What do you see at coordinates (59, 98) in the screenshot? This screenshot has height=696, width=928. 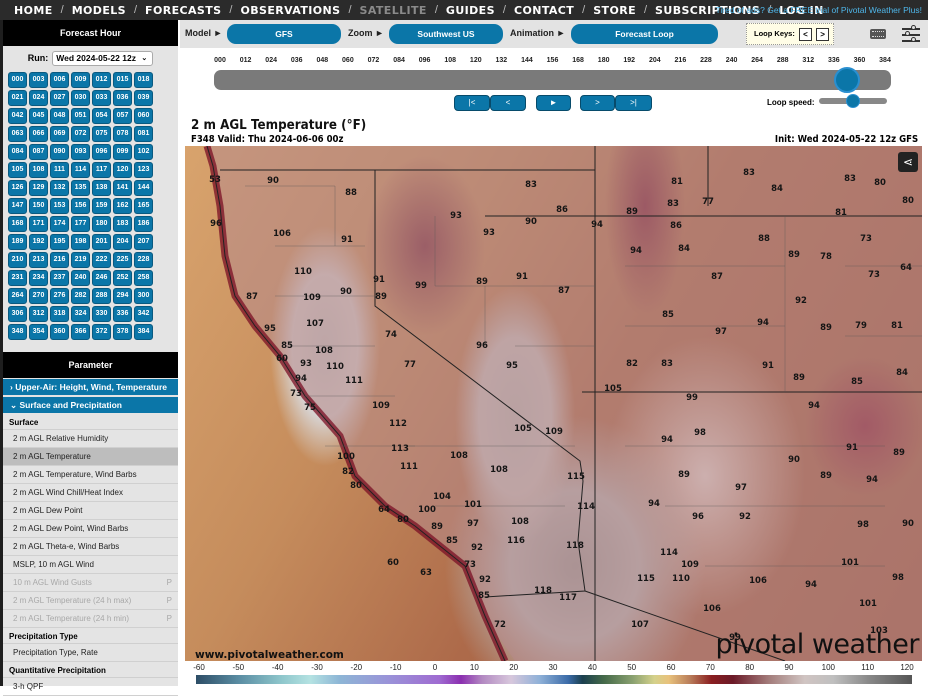 I see `forecast-hour-button: 027` at bounding box center [59, 98].